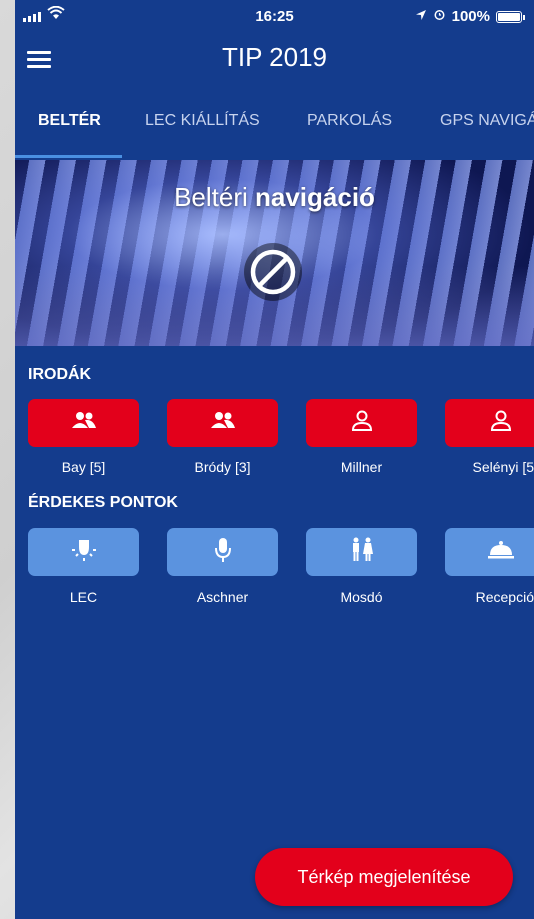 The height and width of the screenshot is (919, 534). I want to click on poi-aschner-label: Aschner, so click(222, 597).